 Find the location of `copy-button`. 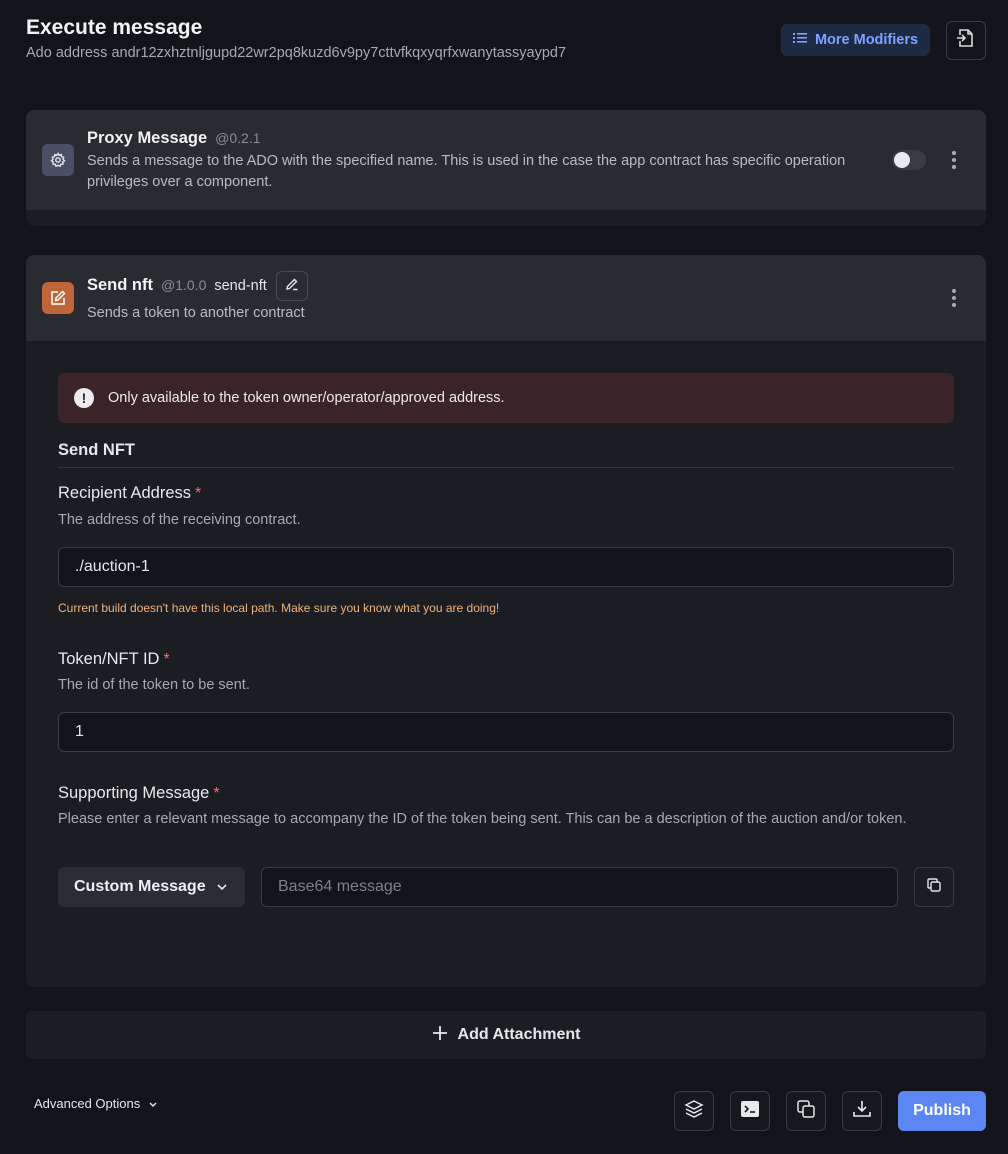

copy-button is located at coordinates (934, 887).